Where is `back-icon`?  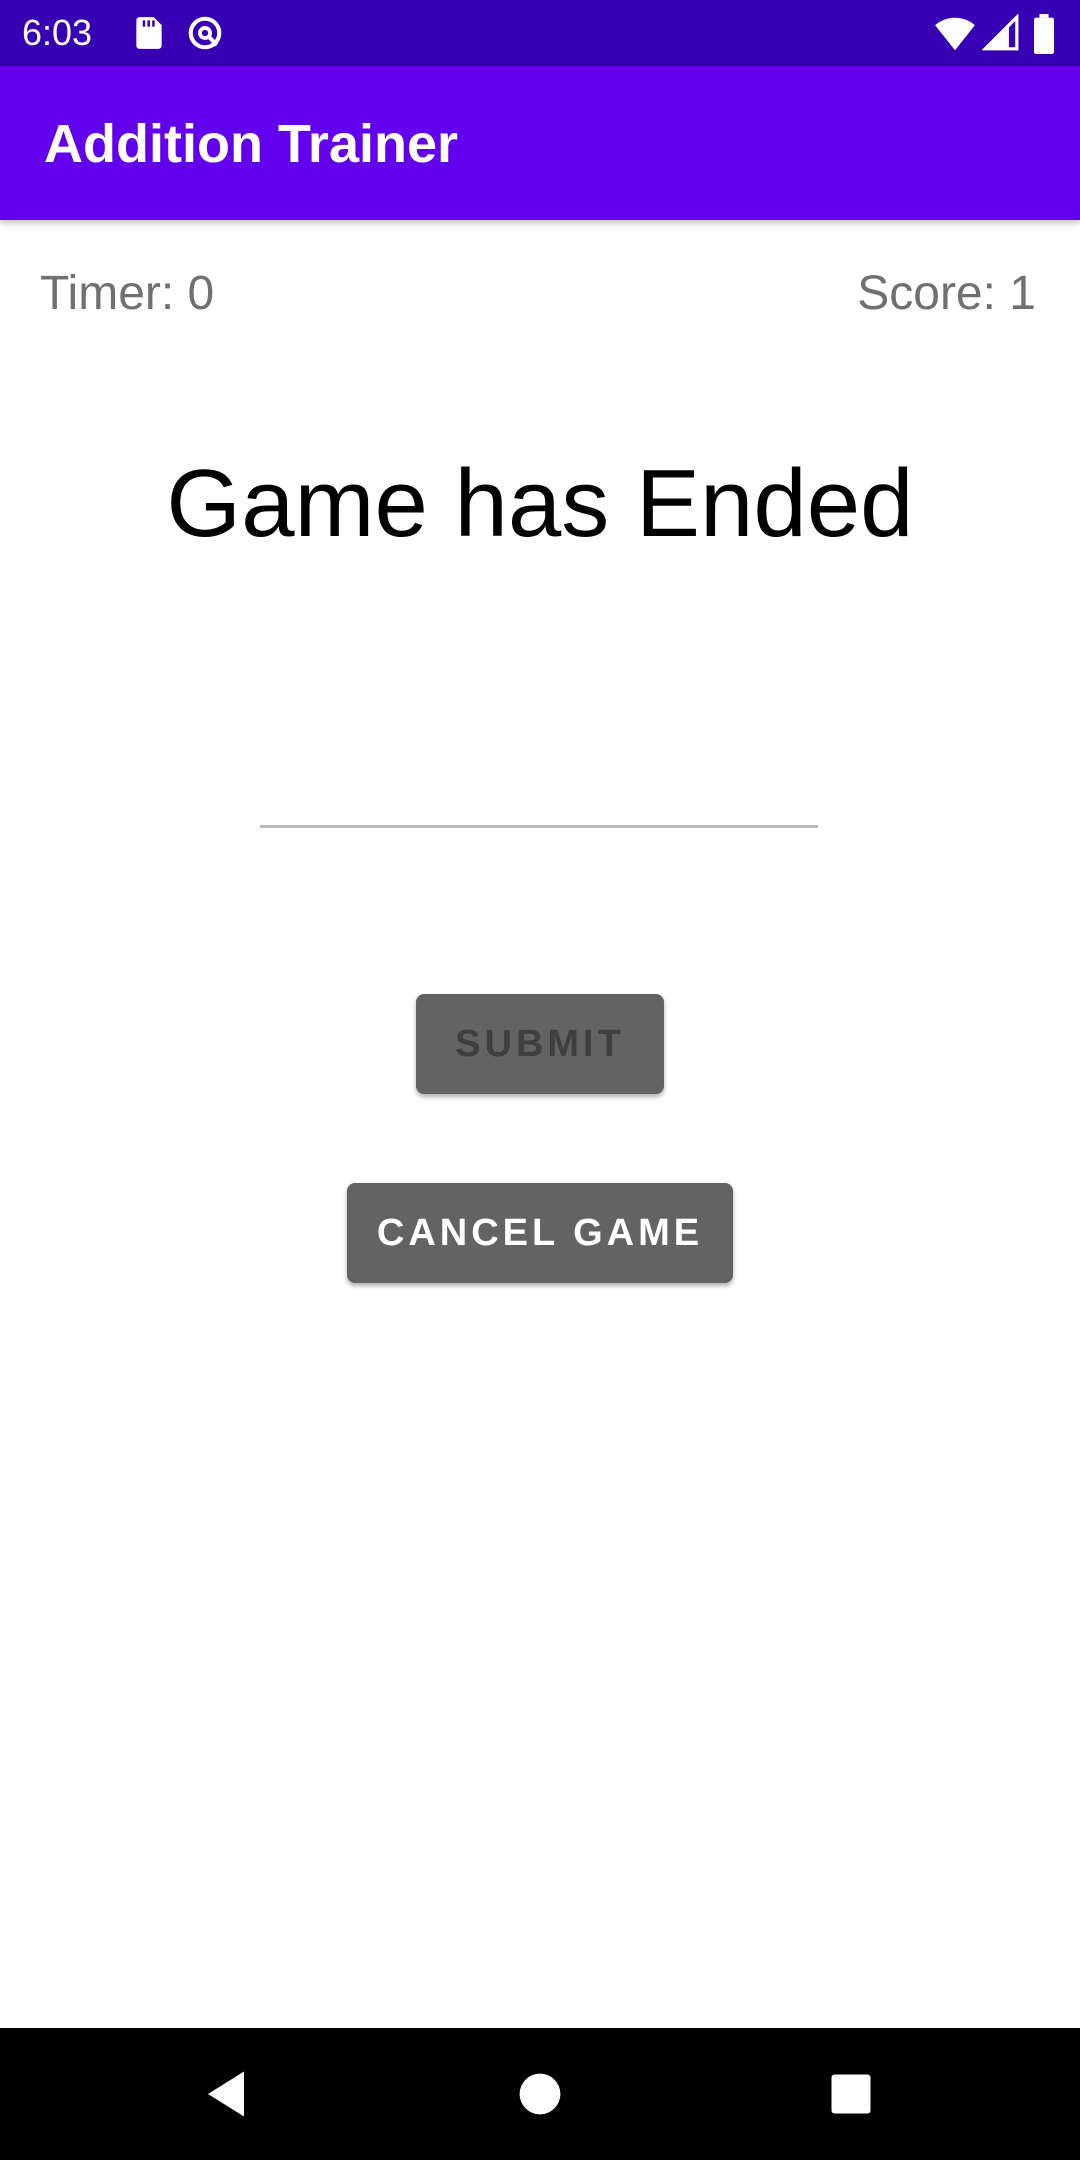 back-icon is located at coordinates (226, 2094).